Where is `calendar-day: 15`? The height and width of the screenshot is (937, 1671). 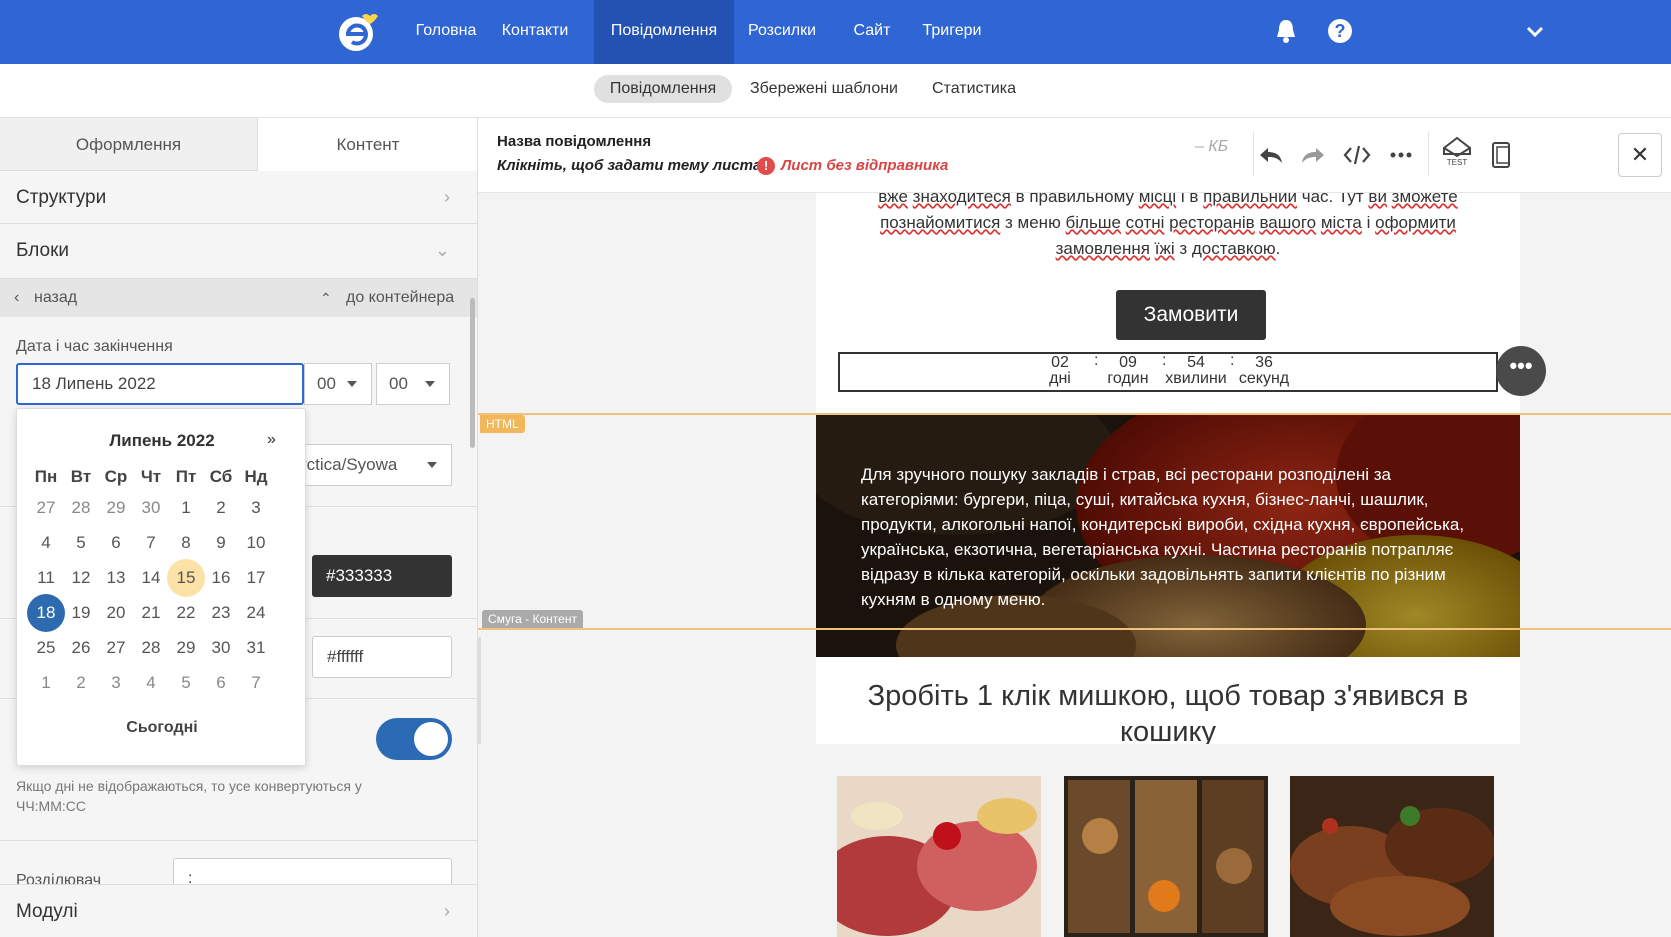 calendar-day: 15 is located at coordinates (186, 578).